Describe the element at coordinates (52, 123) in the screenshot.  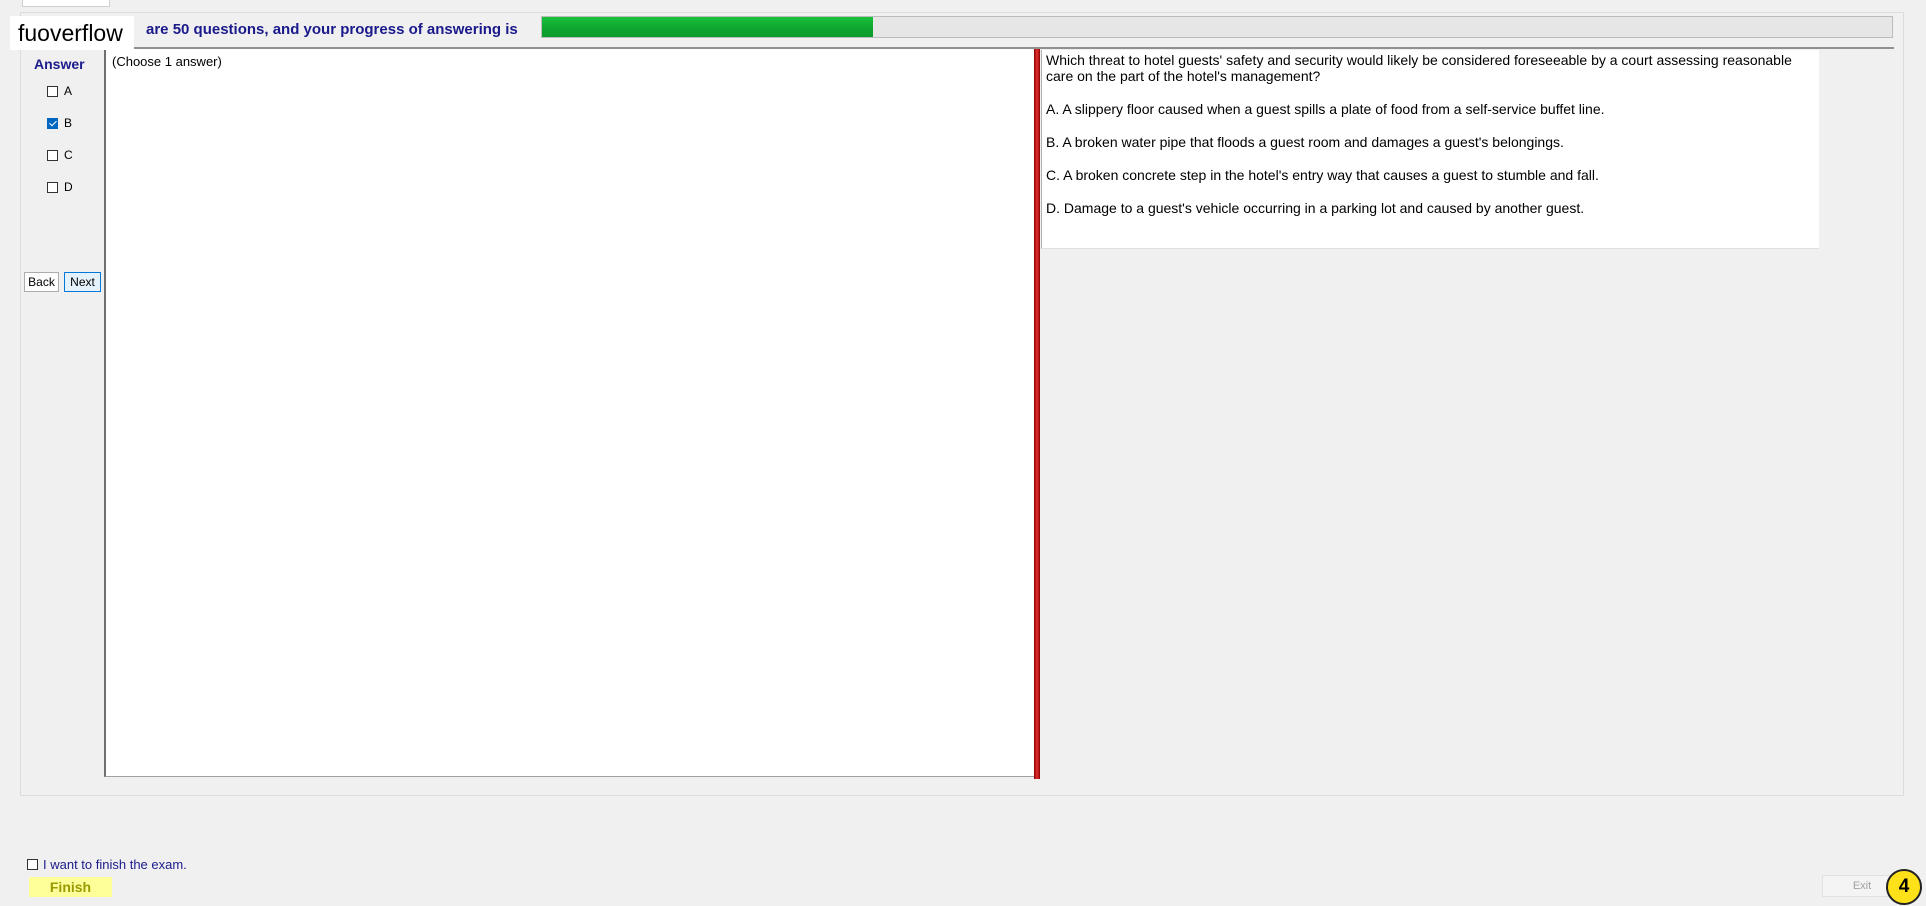
I see `answer-checkbox-b` at that location.